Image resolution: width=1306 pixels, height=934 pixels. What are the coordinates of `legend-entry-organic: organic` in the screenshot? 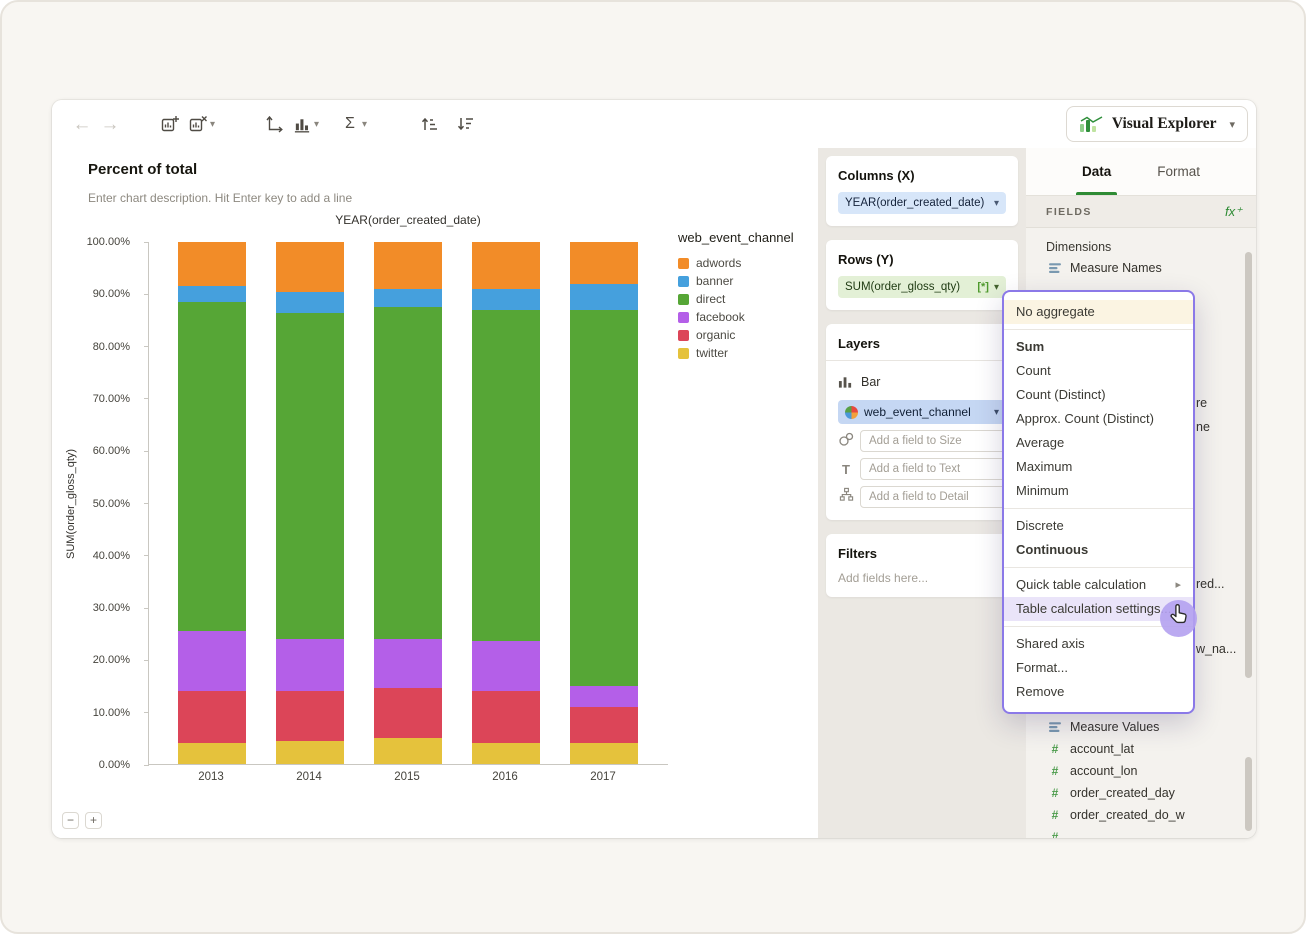 It's located at (745, 335).